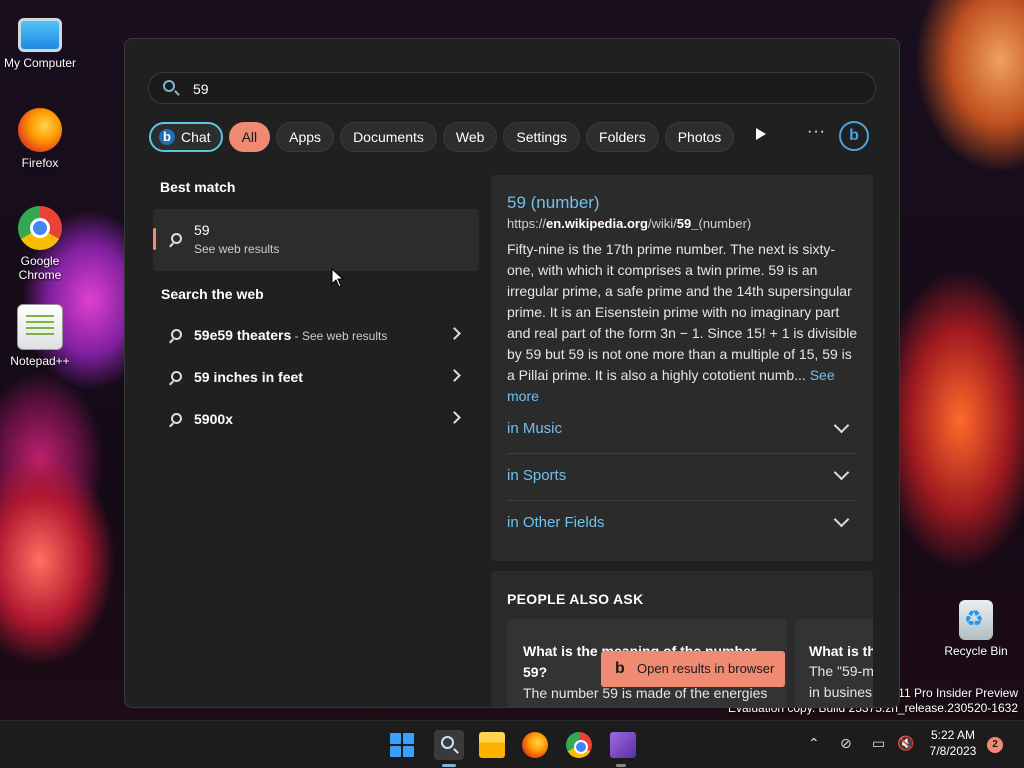 This screenshot has width=1024, height=768. What do you see at coordinates (305, 137) in the screenshot?
I see `tab-apps: Apps` at bounding box center [305, 137].